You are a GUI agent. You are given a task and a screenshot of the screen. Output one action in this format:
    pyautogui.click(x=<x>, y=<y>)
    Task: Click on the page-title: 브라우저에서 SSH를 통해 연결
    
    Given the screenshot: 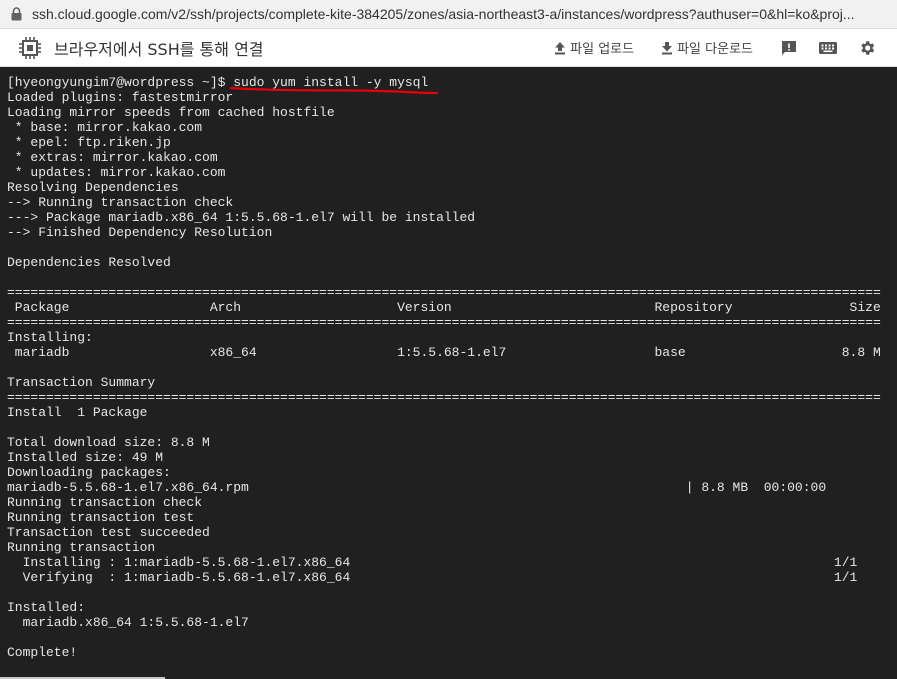 What is the action you would take?
    pyautogui.click(x=159, y=49)
    